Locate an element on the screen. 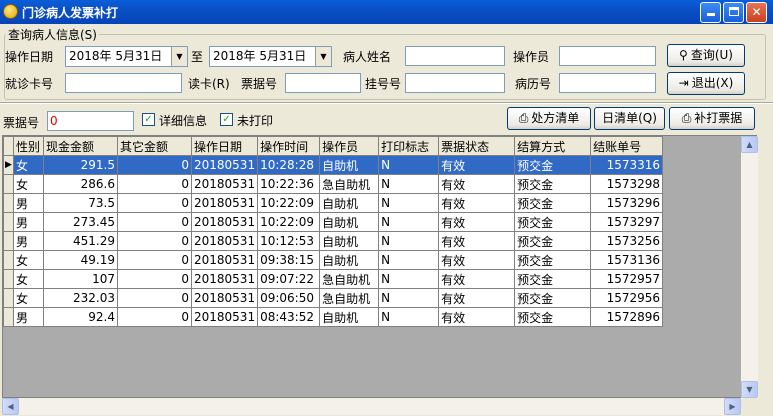 The height and width of the screenshot is (416, 773). table-cell: 92.4 is located at coordinates (80, 317).